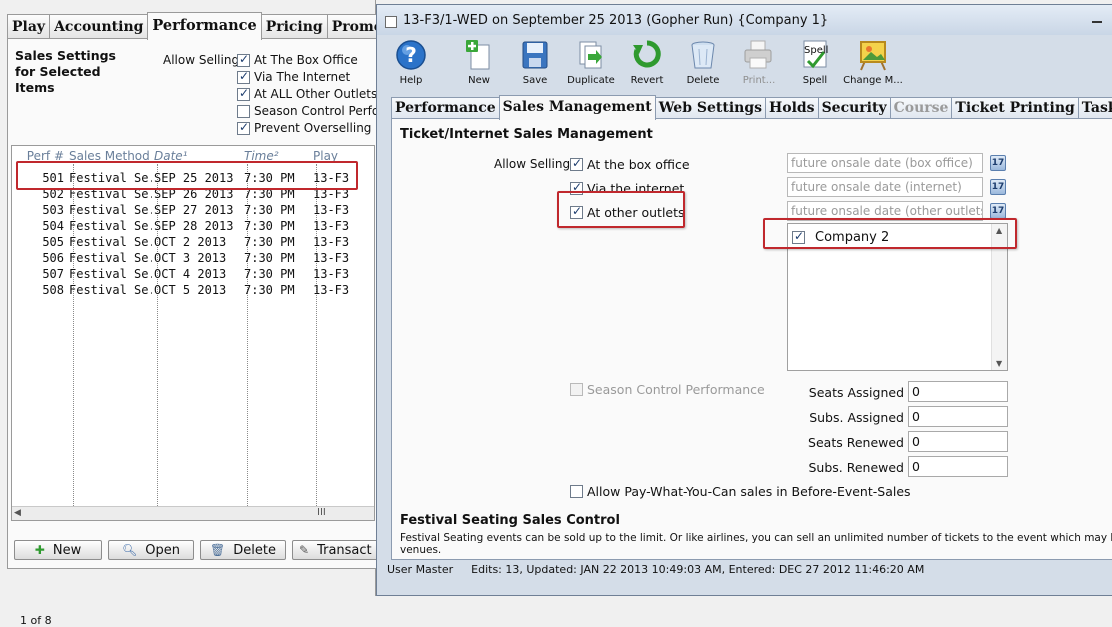 The image size is (1112, 627). Describe the element at coordinates (197, 156) in the screenshot. I see `column-header-date: Date¹` at that location.